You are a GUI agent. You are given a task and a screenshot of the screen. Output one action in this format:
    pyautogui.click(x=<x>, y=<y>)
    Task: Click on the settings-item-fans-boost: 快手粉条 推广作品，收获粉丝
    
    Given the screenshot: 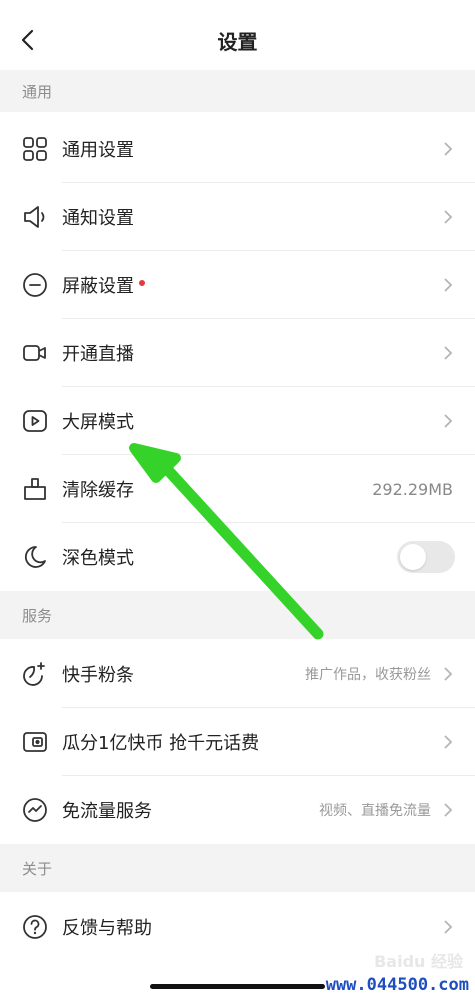 What is the action you would take?
    pyautogui.click(x=237, y=674)
    